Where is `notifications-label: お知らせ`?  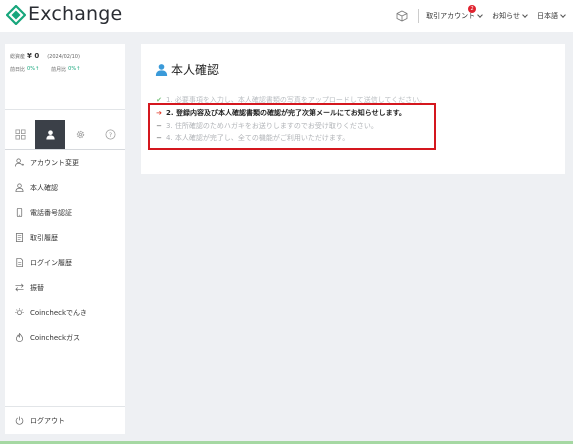 notifications-label: お知らせ is located at coordinates (506, 16).